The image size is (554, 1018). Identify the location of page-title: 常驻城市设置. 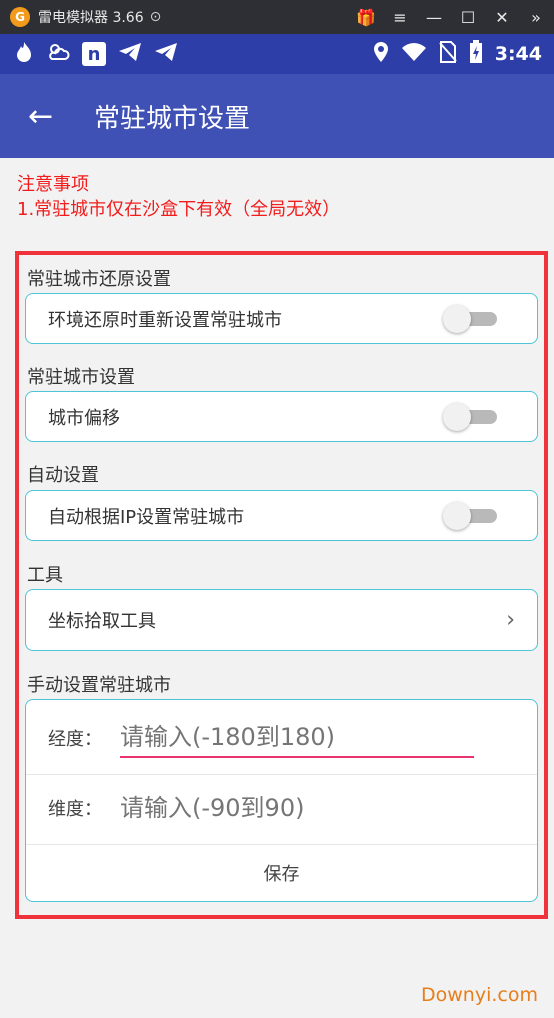
(172, 118).